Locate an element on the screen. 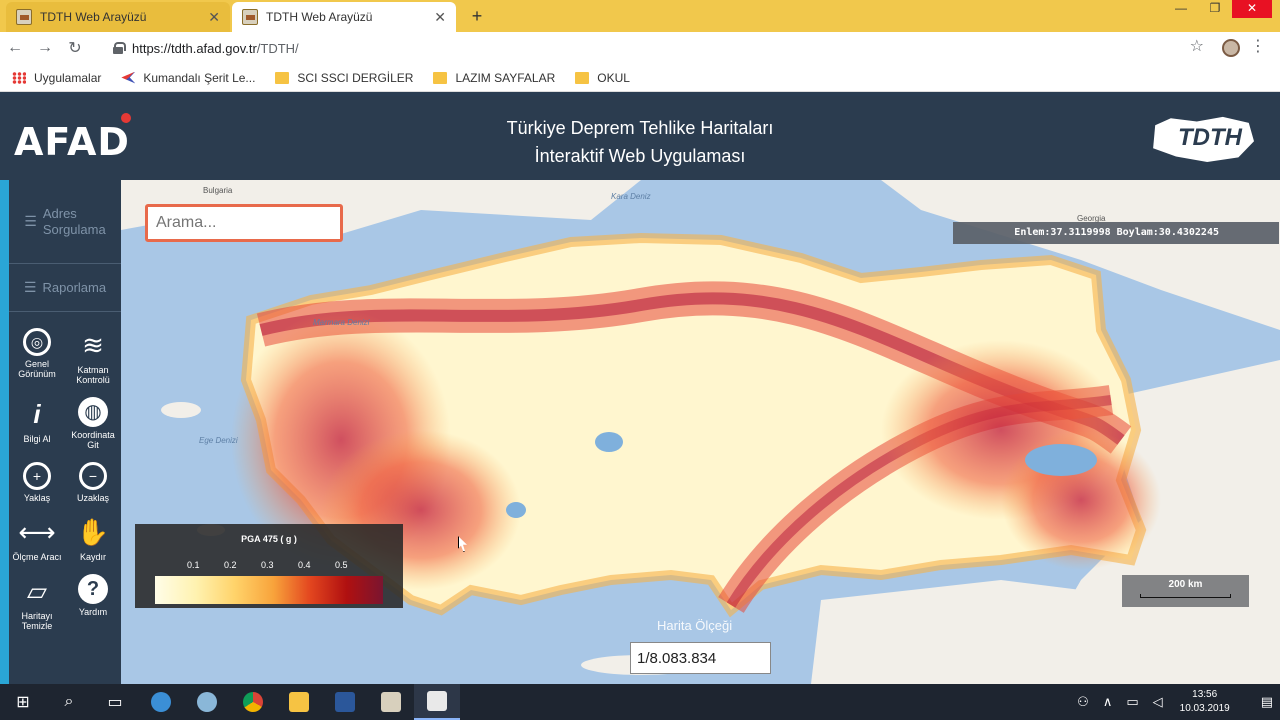 The image size is (1280, 720). general-view-button: ◎ Genel Görünüm is located at coordinates (37, 356).